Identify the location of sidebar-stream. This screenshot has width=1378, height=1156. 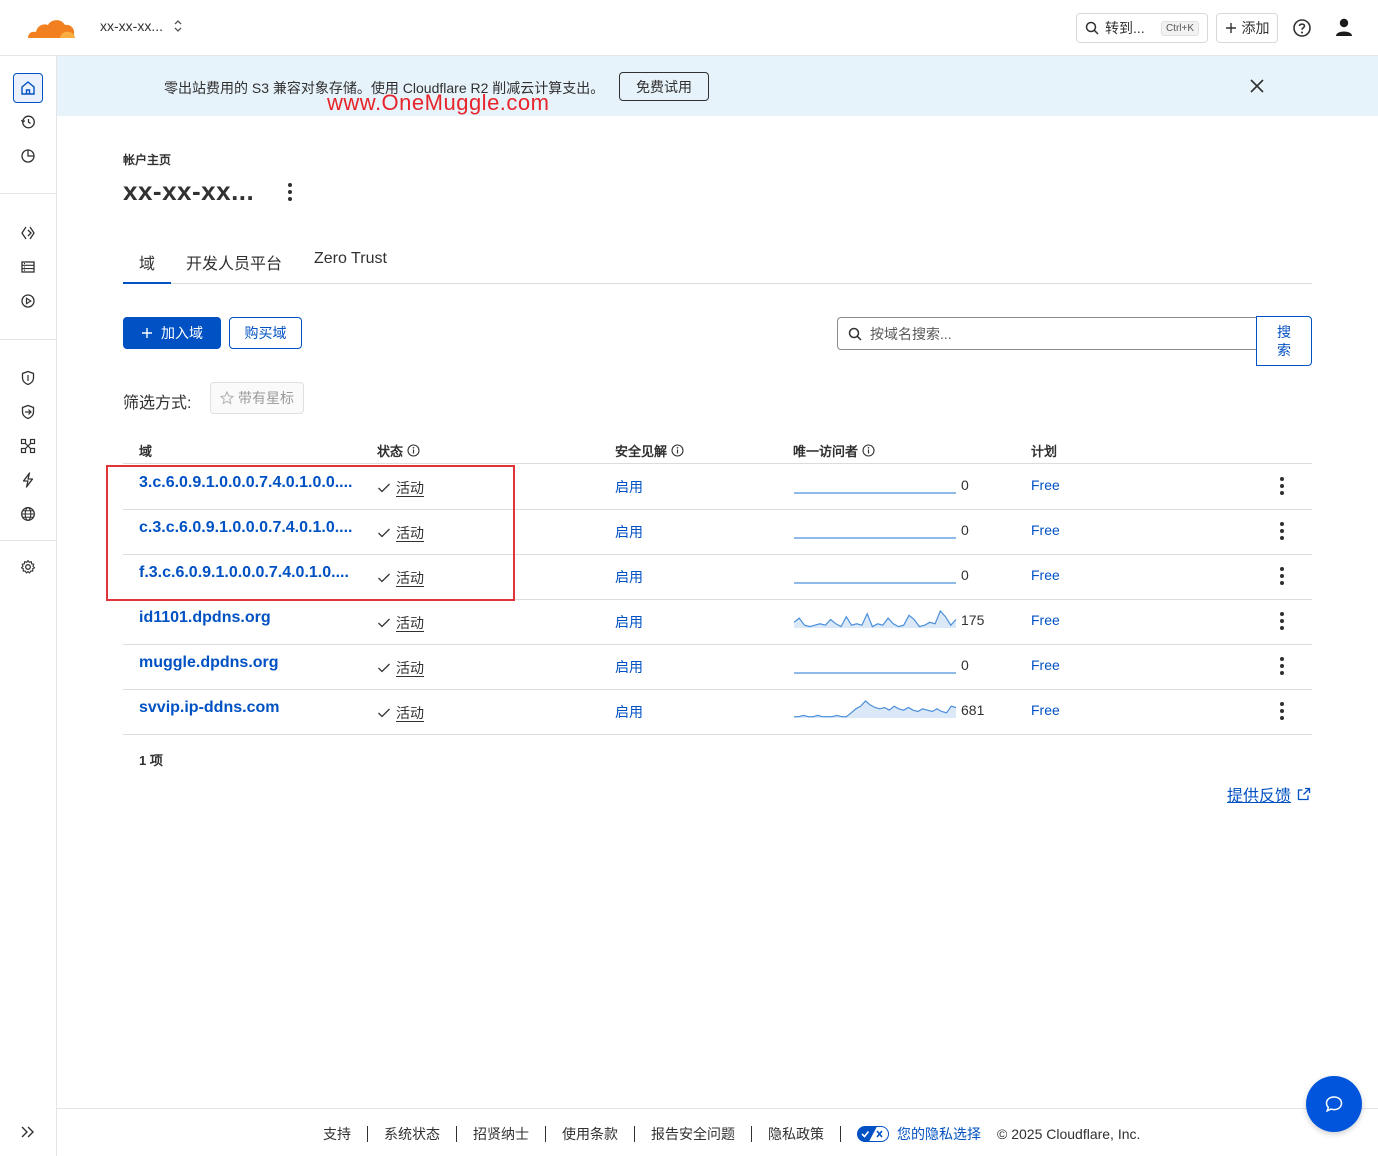
(28, 301).